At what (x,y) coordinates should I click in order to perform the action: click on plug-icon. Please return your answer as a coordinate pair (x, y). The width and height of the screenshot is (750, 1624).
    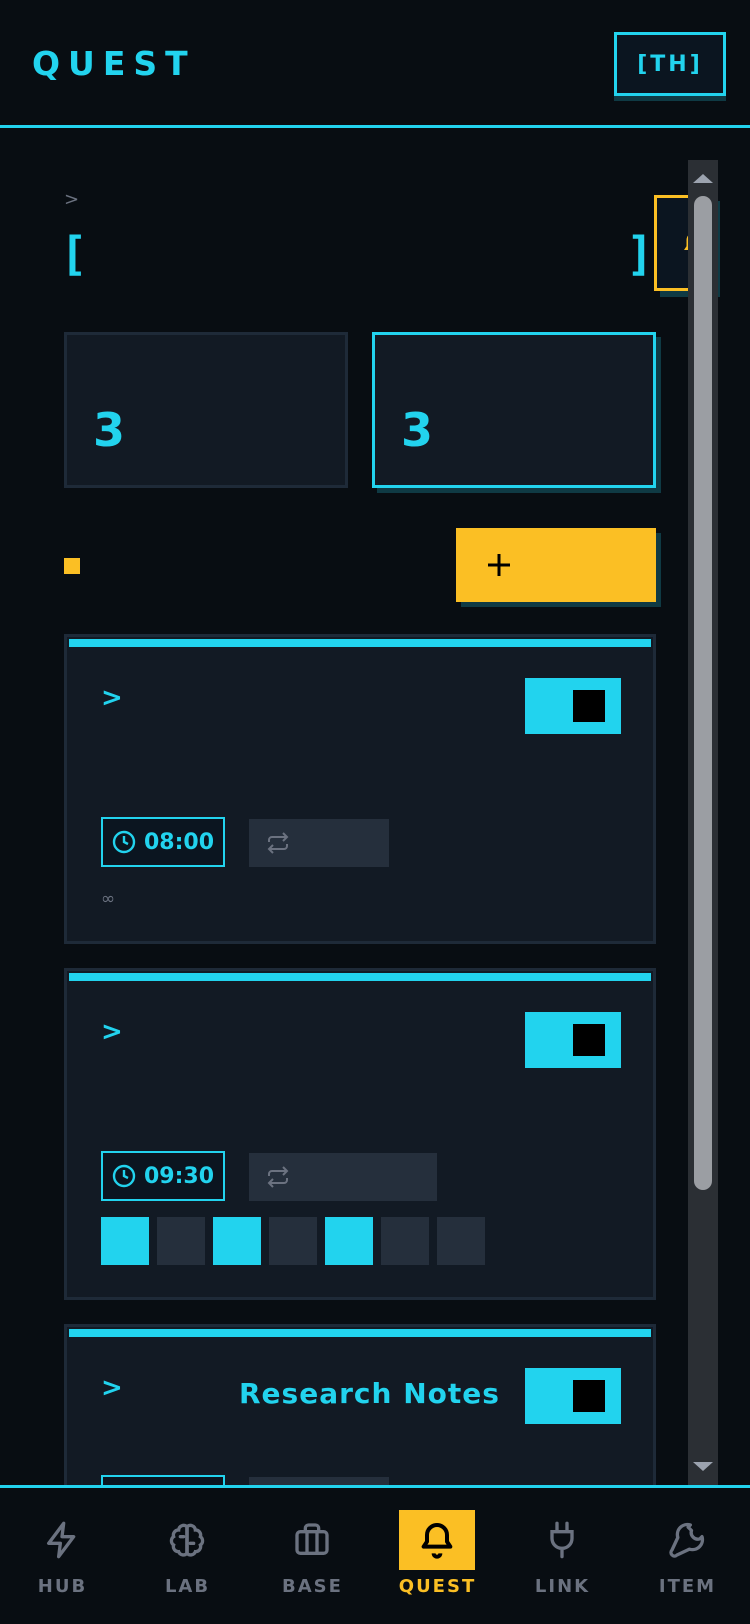
    Looking at the image, I should click on (562, 1540).